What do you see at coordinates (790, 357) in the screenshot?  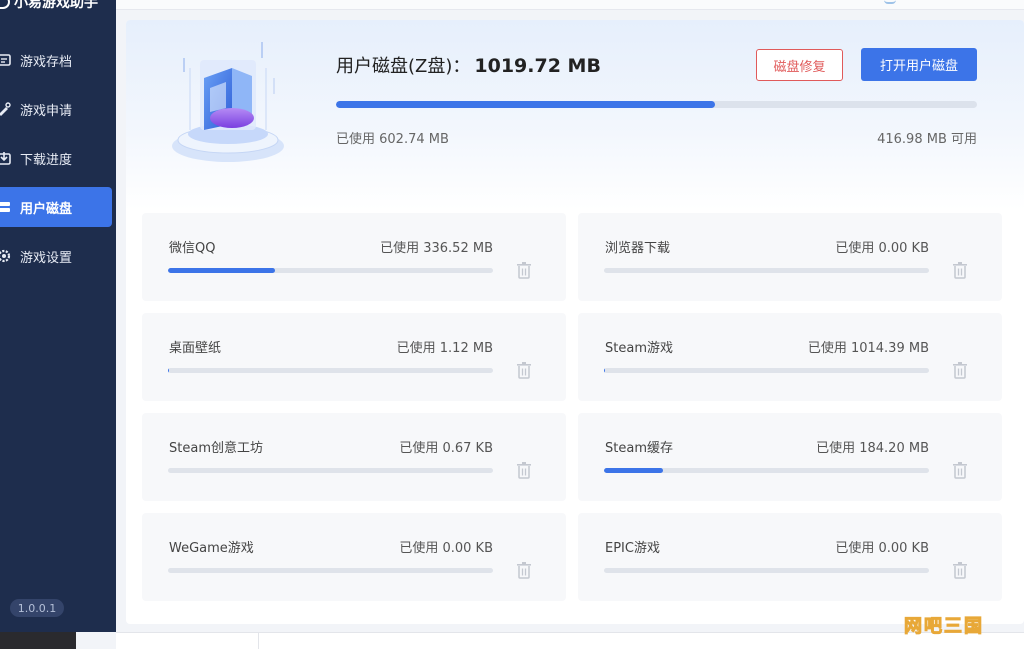 I see `folder-card: Steam游戏 已使用 1014.39 MB` at bounding box center [790, 357].